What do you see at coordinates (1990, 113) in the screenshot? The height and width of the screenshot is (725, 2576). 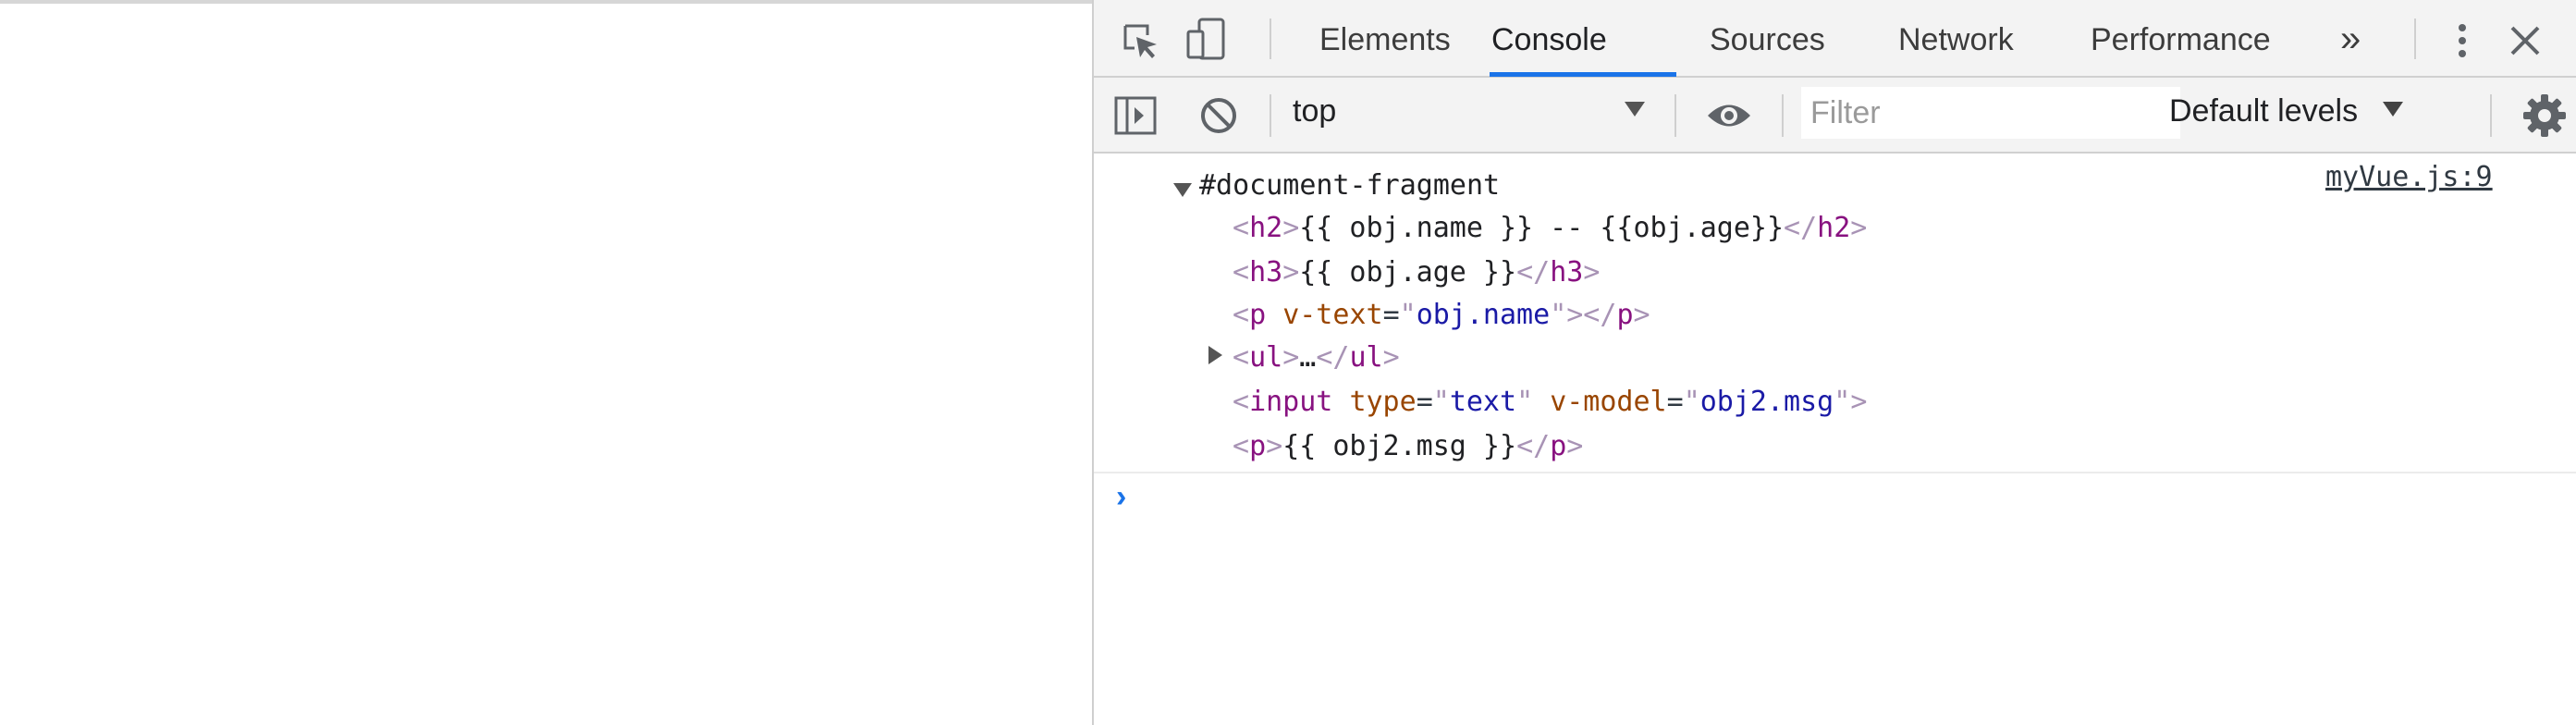 I see `filter-input` at bounding box center [1990, 113].